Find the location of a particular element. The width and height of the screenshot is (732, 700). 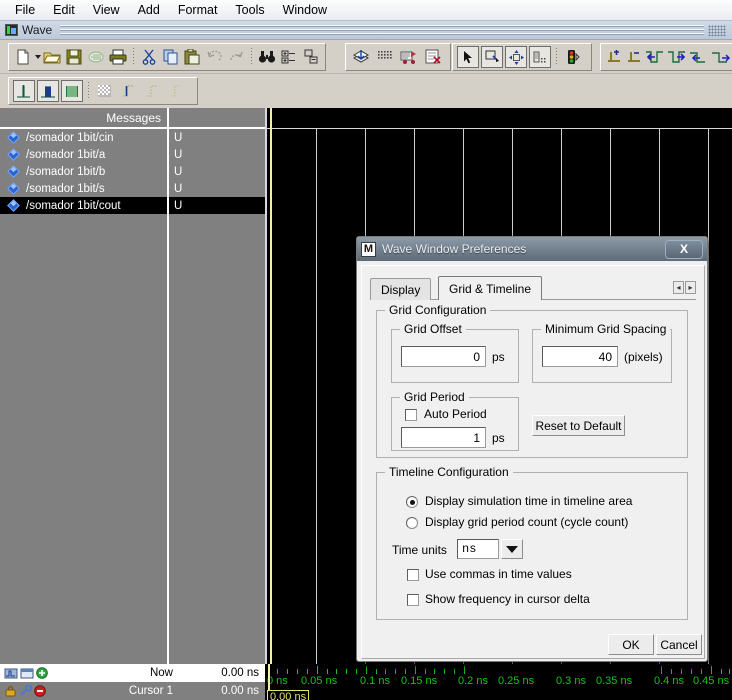

tab-scroll-arrows: ◂ ▸ is located at coordinates (684, 287).